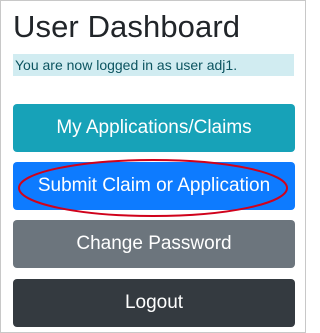 The width and height of the screenshot is (320, 333). Describe the element at coordinates (154, 244) in the screenshot. I see `change-password-button: Change Password` at that location.